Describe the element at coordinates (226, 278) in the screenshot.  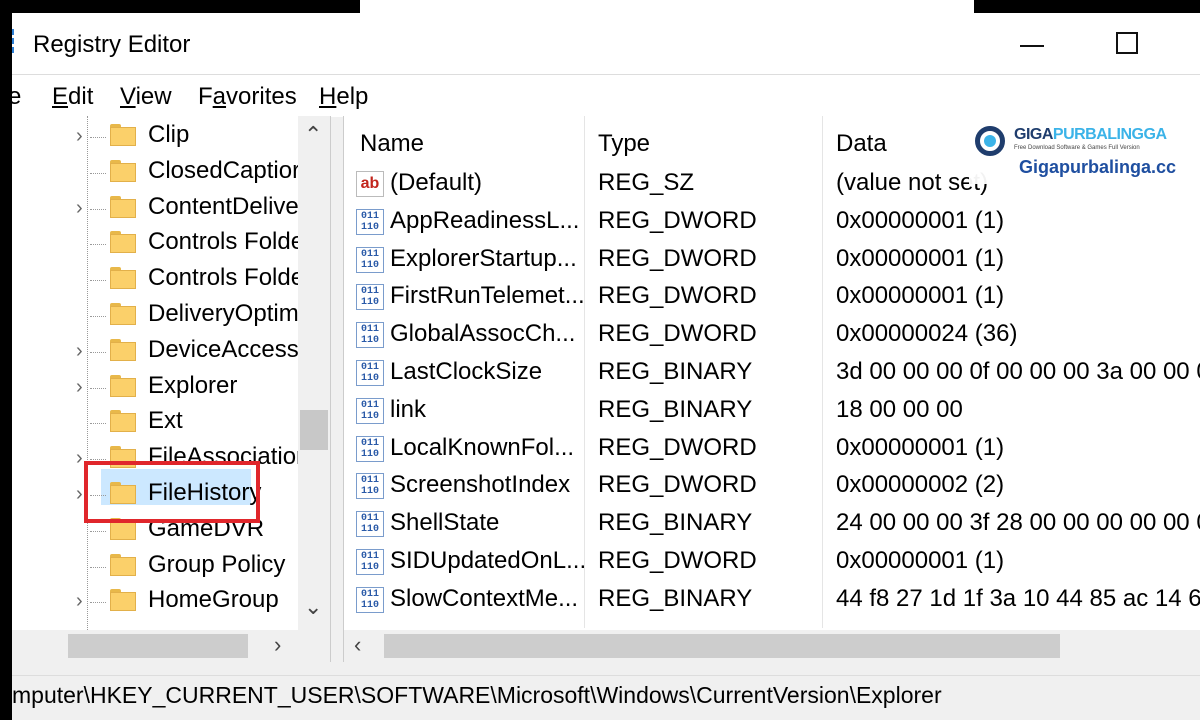
I see `tree-node-label: Controls Folde` at that location.